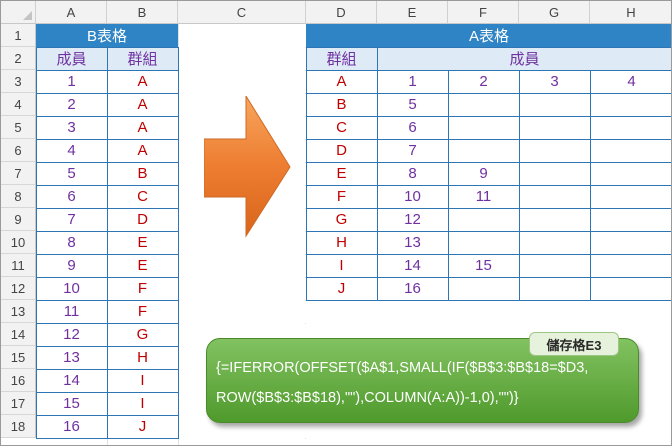 The height and width of the screenshot is (446, 672). I want to click on table-b-member-cell: 3, so click(71, 127).